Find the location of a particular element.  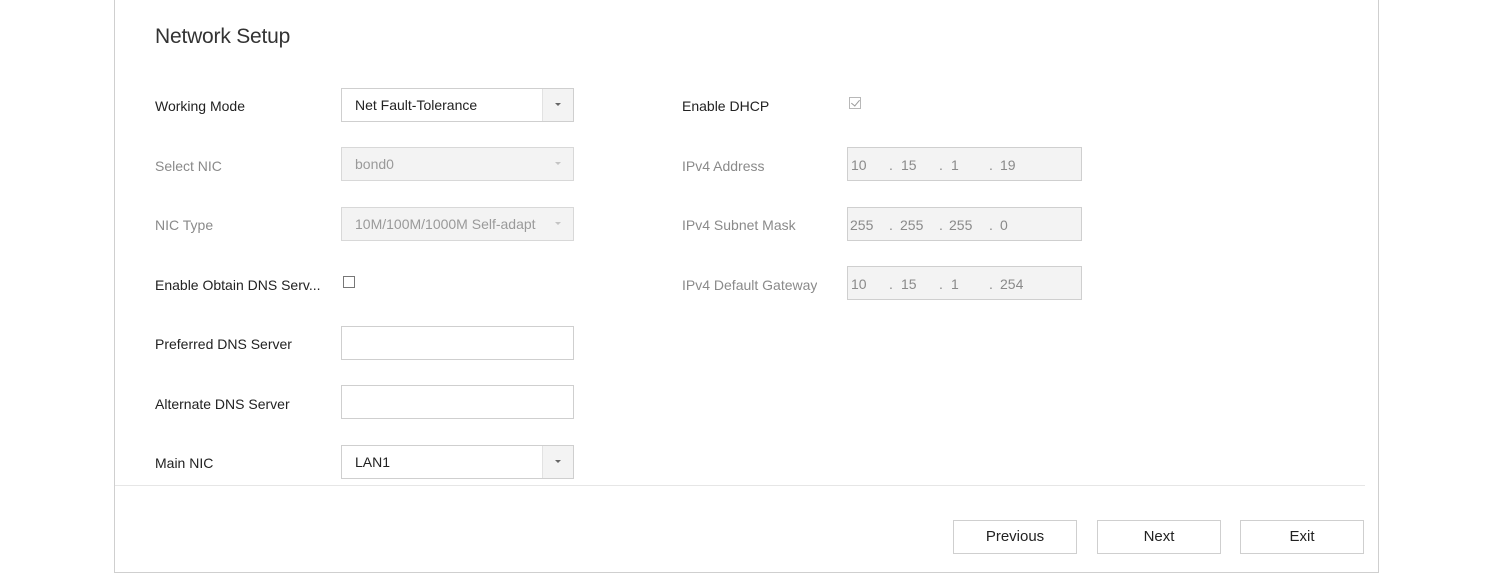

ipv4-subnet-mask-octet-4: 0 is located at coordinates (1004, 225).